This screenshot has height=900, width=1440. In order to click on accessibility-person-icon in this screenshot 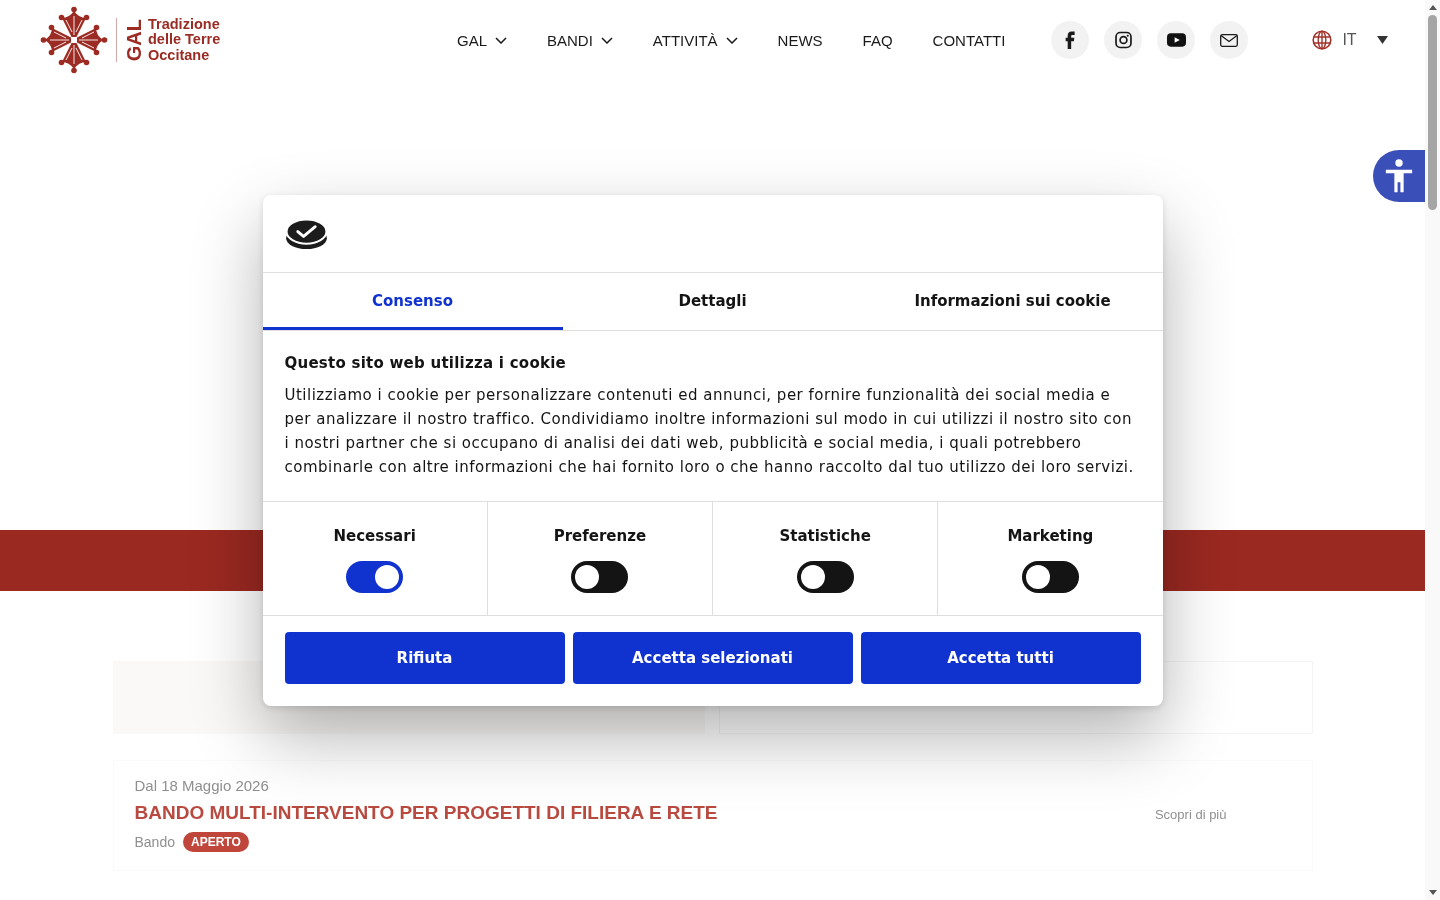, I will do `click(1399, 176)`.